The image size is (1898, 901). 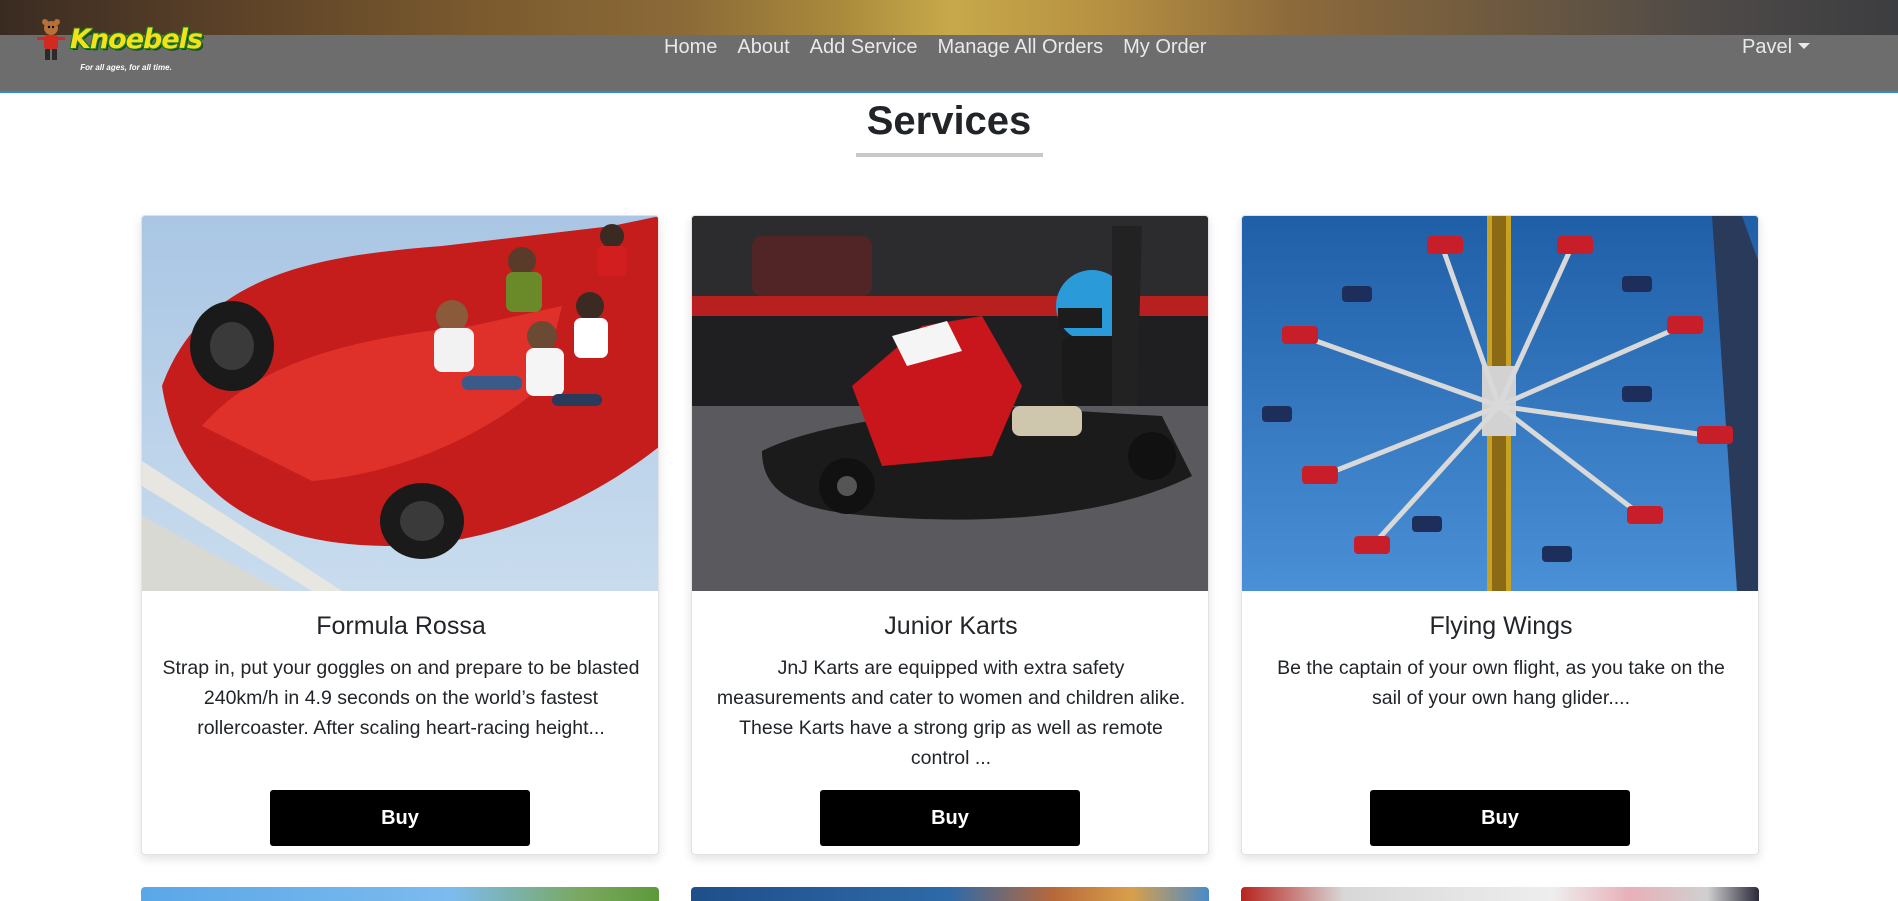 I want to click on user-dropdown: Pavel, so click(x=1776, y=47).